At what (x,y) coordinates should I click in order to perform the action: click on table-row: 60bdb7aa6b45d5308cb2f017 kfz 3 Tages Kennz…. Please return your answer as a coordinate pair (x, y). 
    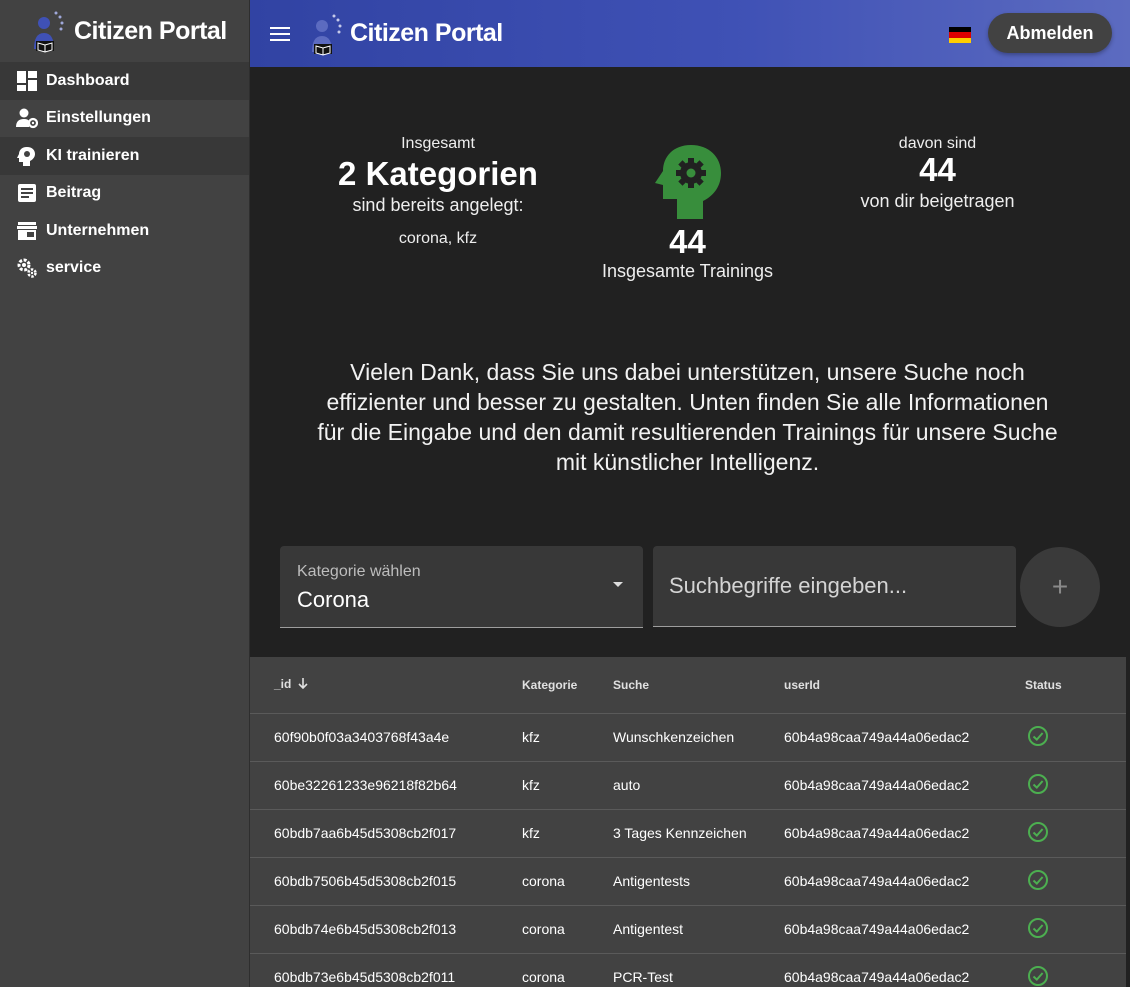
    Looking at the image, I should click on (688, 833).